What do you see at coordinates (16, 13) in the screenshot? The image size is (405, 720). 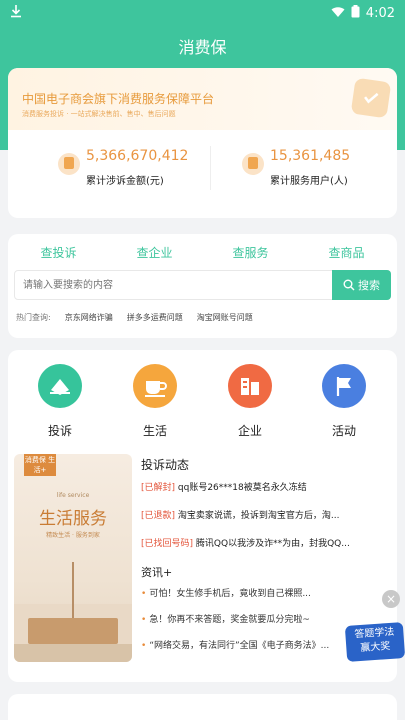 I see `download-icon` at bounding box center [16, 13].